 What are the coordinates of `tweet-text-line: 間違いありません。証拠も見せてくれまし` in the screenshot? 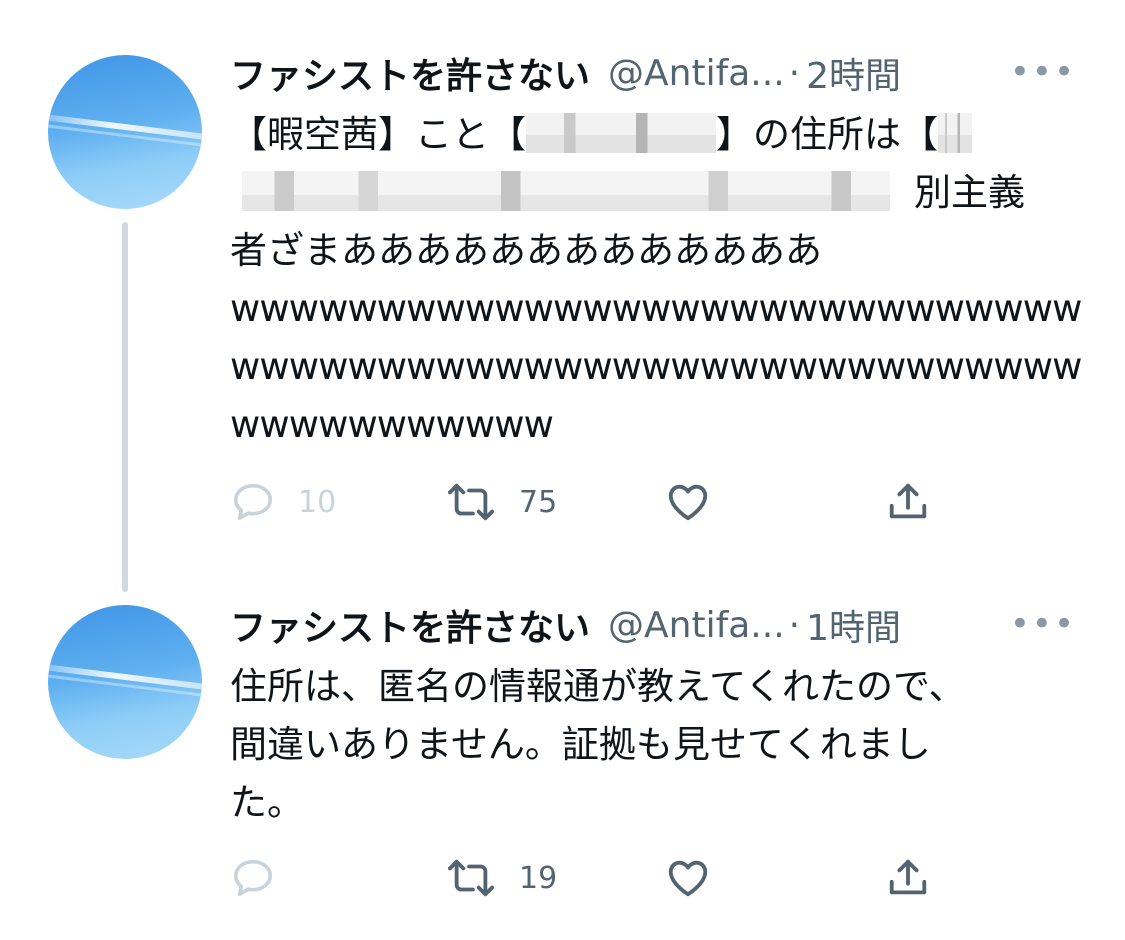 It's located at (580, 744).